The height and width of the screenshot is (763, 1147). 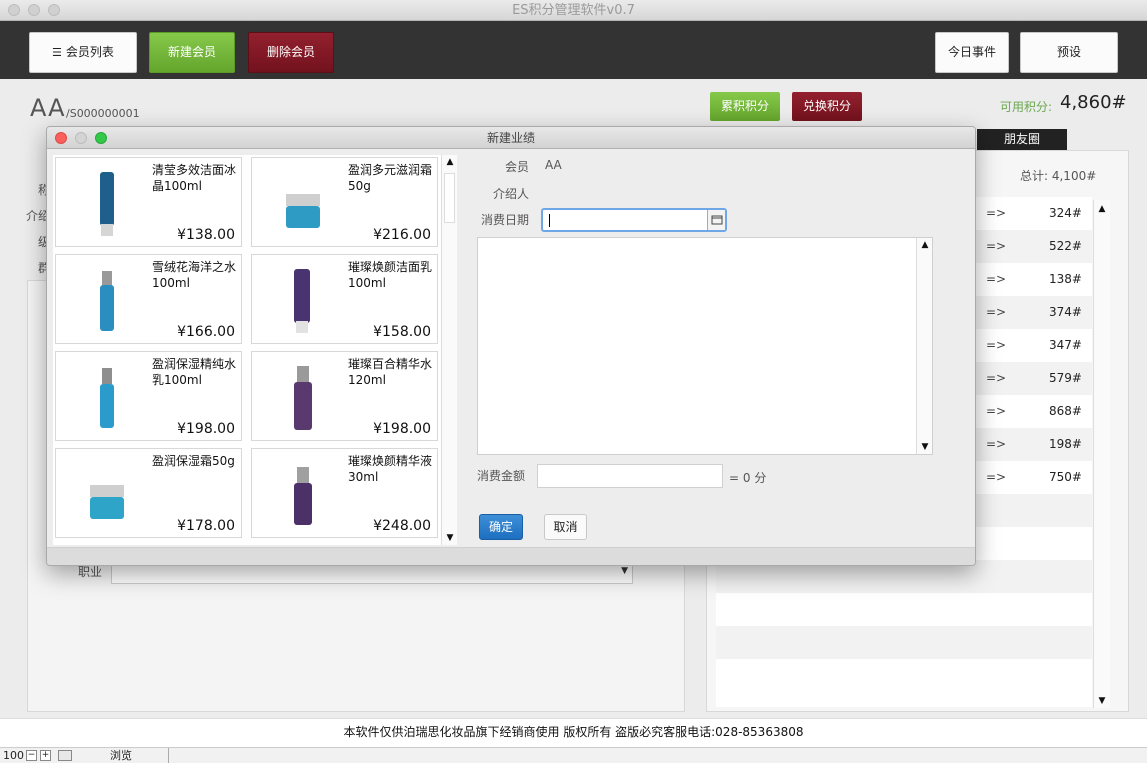 What do you see at coordinates (504, 220) in the screenshot?
I see `date-label: 消费日期` at bounding box center [504, 220].